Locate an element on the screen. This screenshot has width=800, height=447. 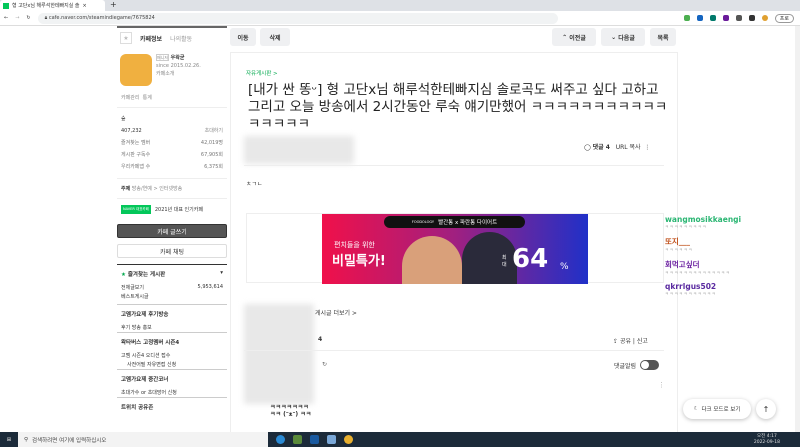
board-group-title: 트위치 공유존 is located at coordinates (172, 406).